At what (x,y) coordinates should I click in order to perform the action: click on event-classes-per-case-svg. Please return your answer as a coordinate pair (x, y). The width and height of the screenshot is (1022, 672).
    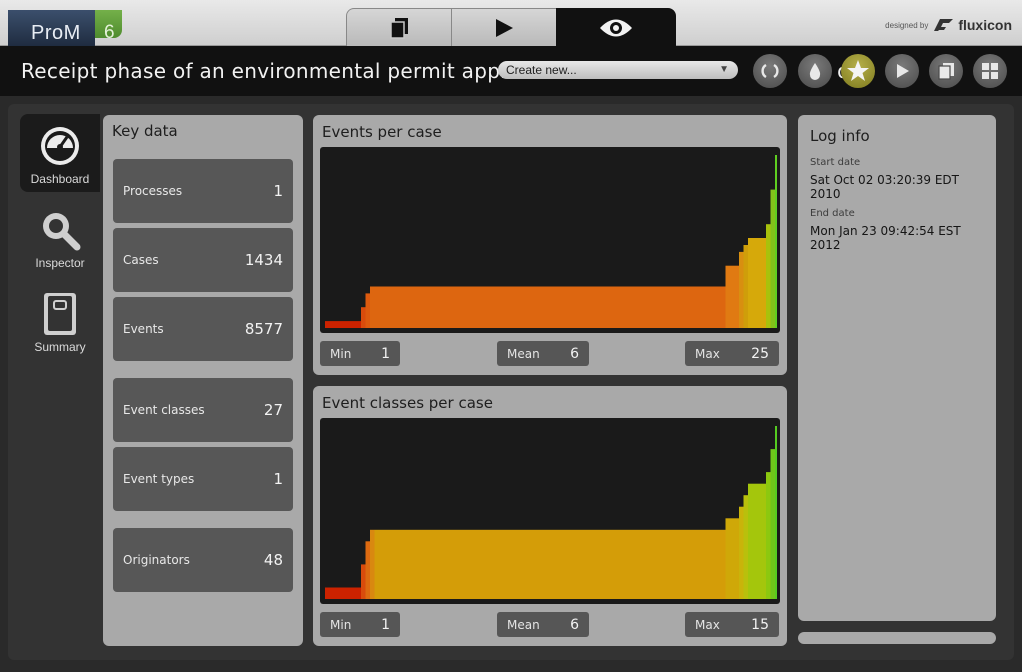
    Looking at the image, I should click on (551, 512).